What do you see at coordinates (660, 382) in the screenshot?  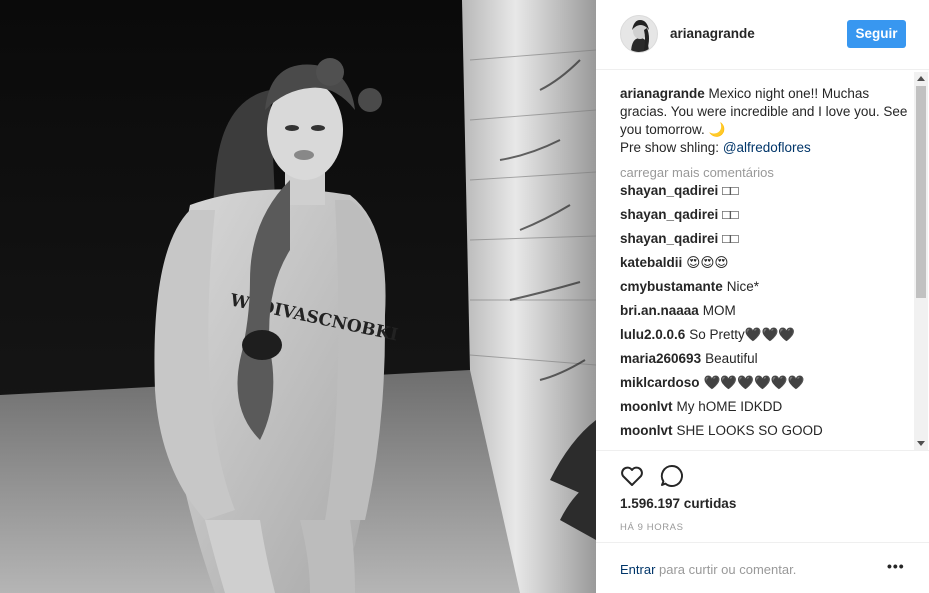 I see `comment-username: miklcardoso` at bounding box center [660, 382].